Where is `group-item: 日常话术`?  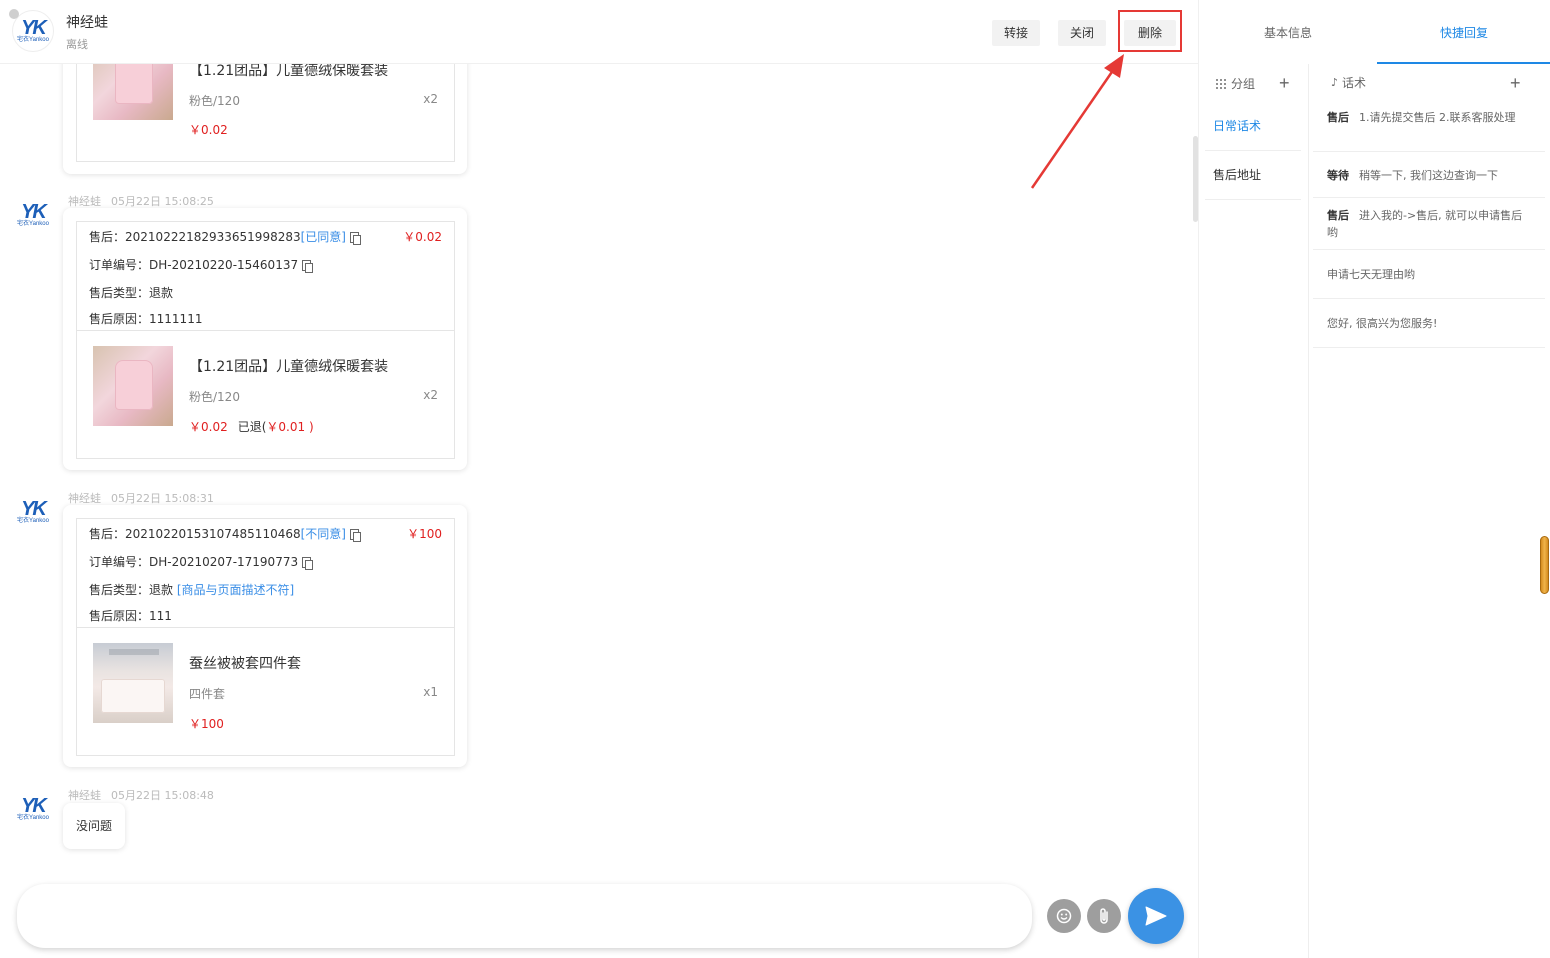 group-item: 日常话术 is located at coordinates (1253, 126).